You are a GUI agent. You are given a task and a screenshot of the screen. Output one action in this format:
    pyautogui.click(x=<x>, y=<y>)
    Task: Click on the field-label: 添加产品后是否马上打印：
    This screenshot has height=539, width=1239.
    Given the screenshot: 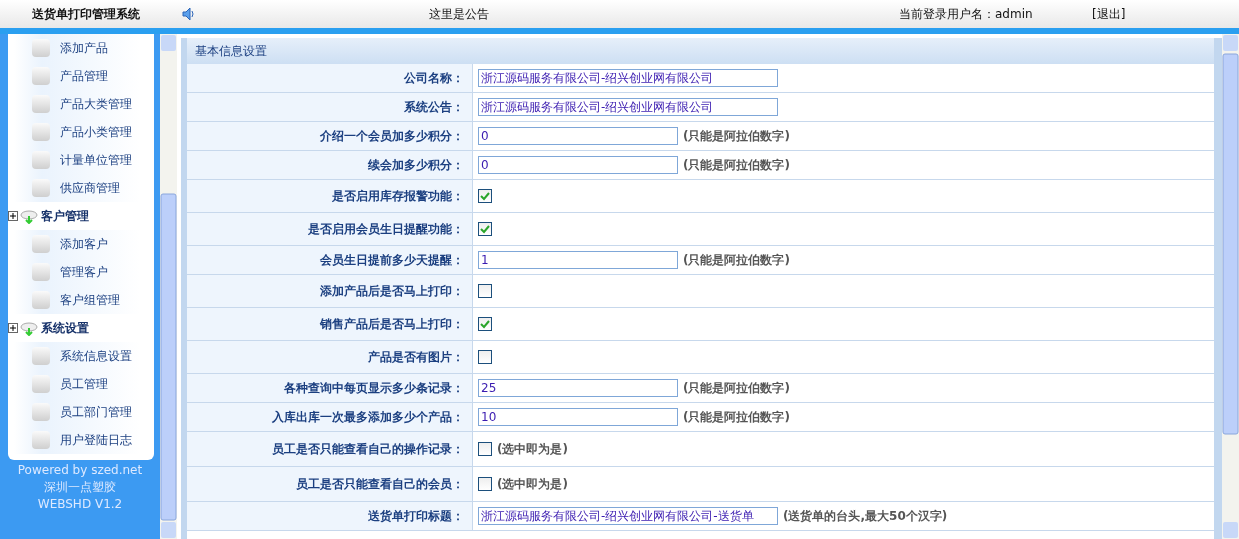 What is the action you would take?
    pyautogui.click(x=330, y=291)
    